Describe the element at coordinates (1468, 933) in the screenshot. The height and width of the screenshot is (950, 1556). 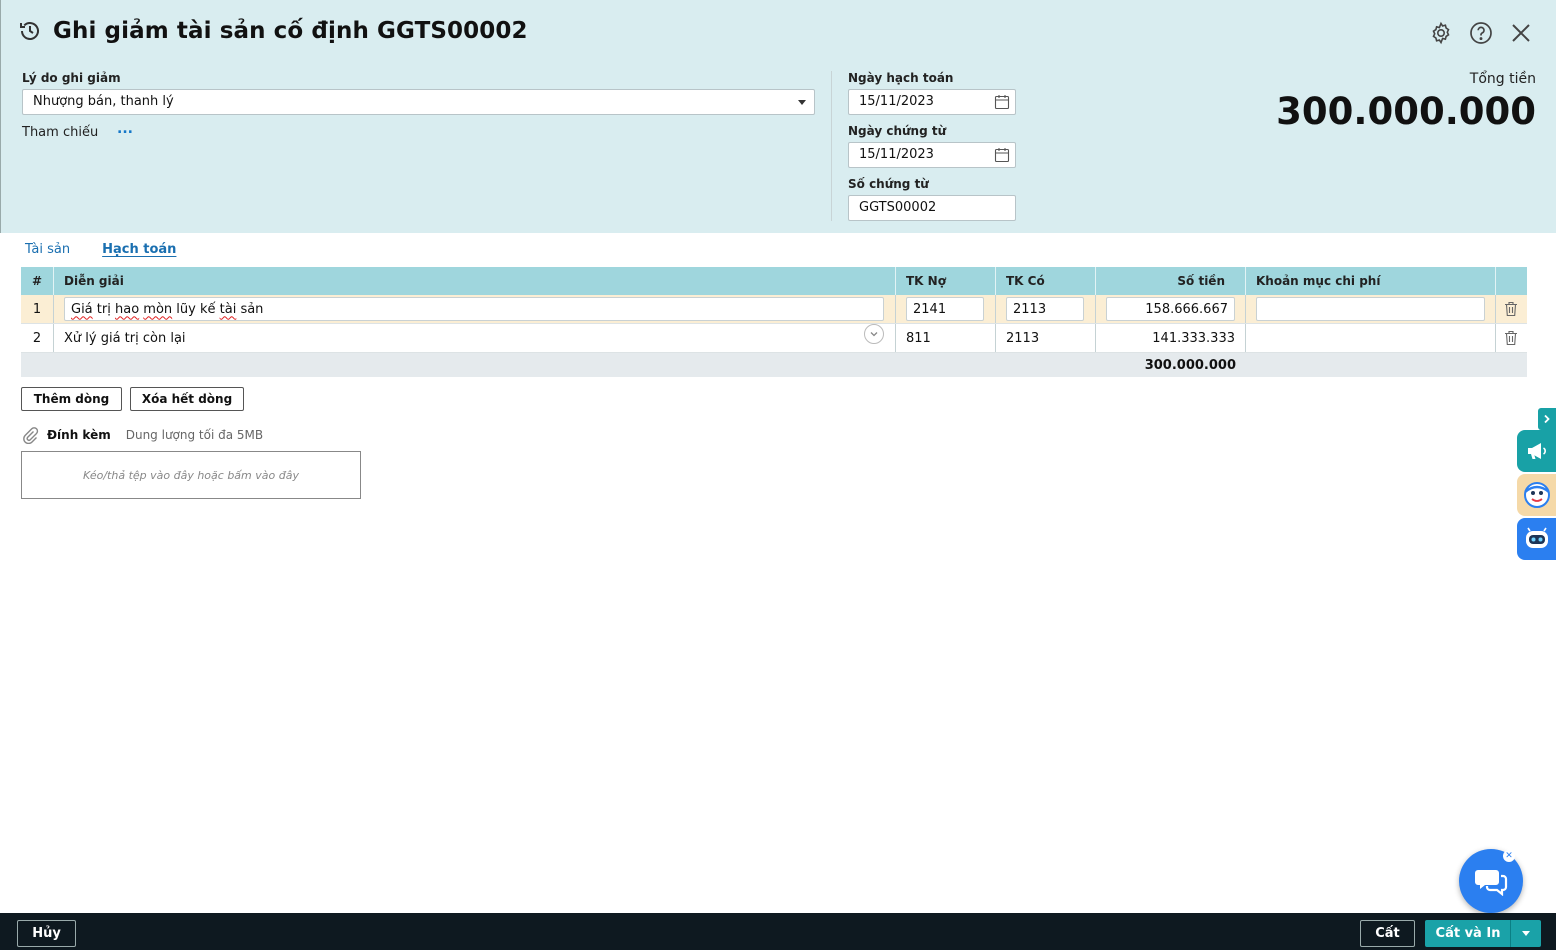
I see `save-and-print-button: Cất và In` at that location.